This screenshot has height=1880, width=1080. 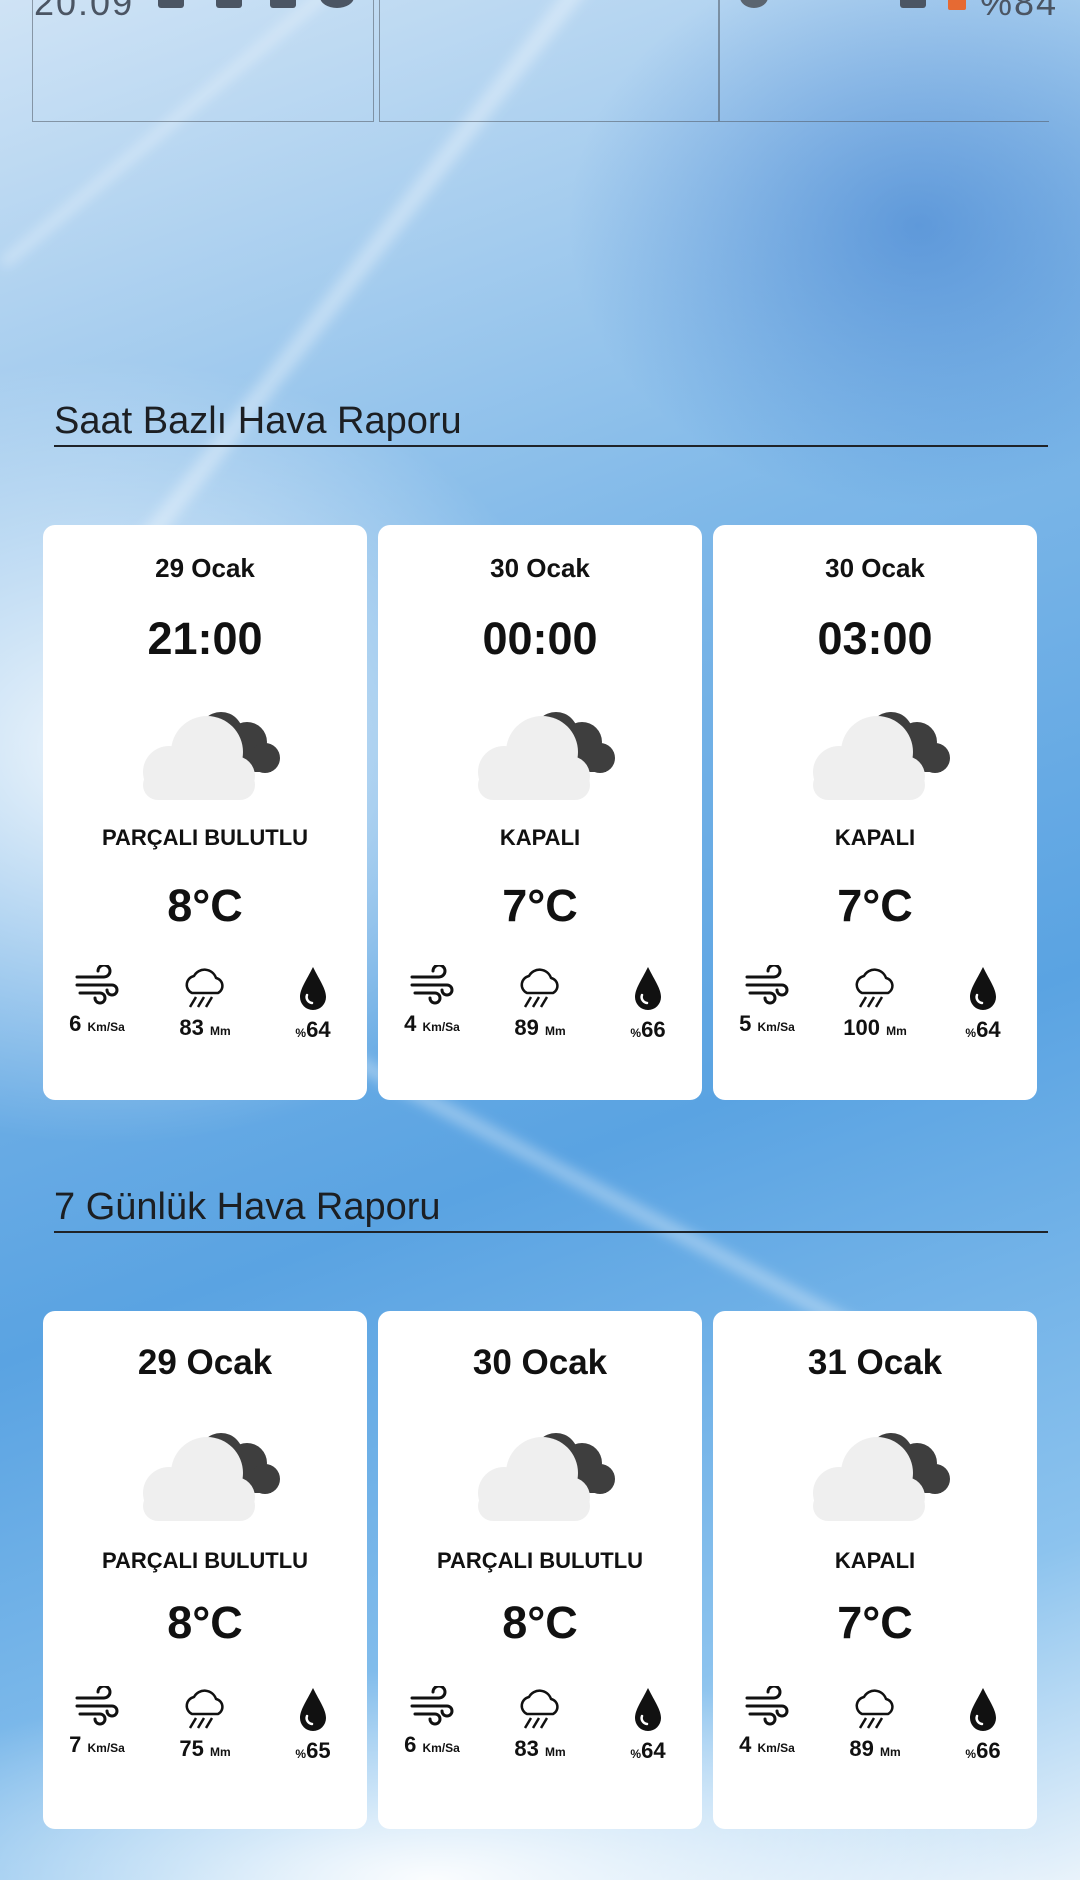 I want to click on daily-section-title: 7 Günlük Hava Raporu, so click(x=551, y=1209).